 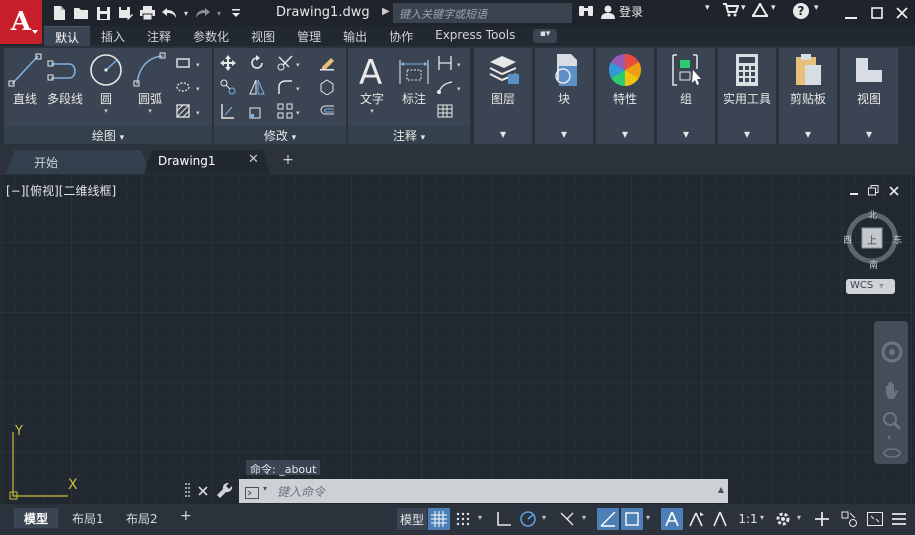 I want to click on utilities-expand-icon: ▾, so click(x=747, y=135).